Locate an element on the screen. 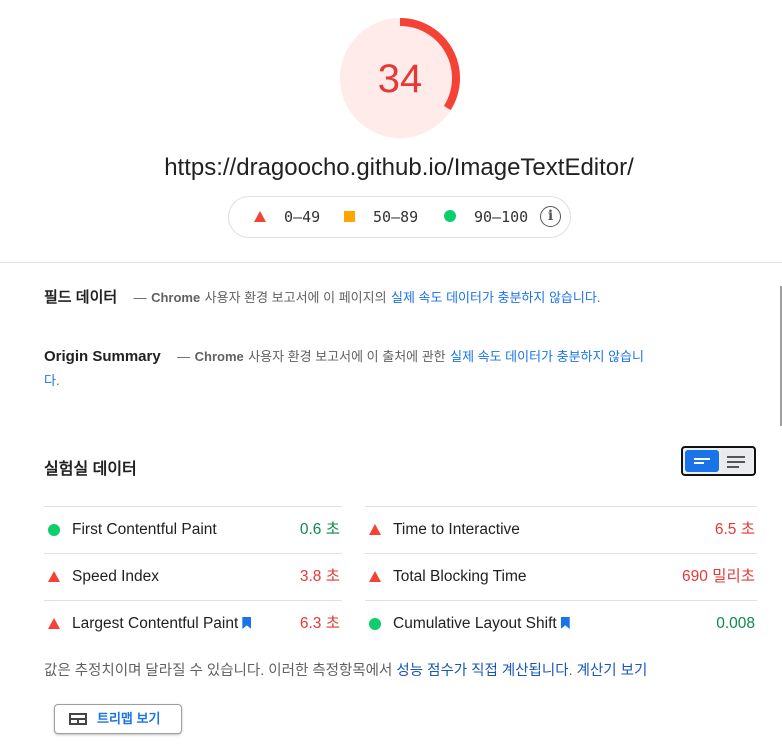 The image size is (782, 756). field-dash: — is located at coordinates (140, 297).